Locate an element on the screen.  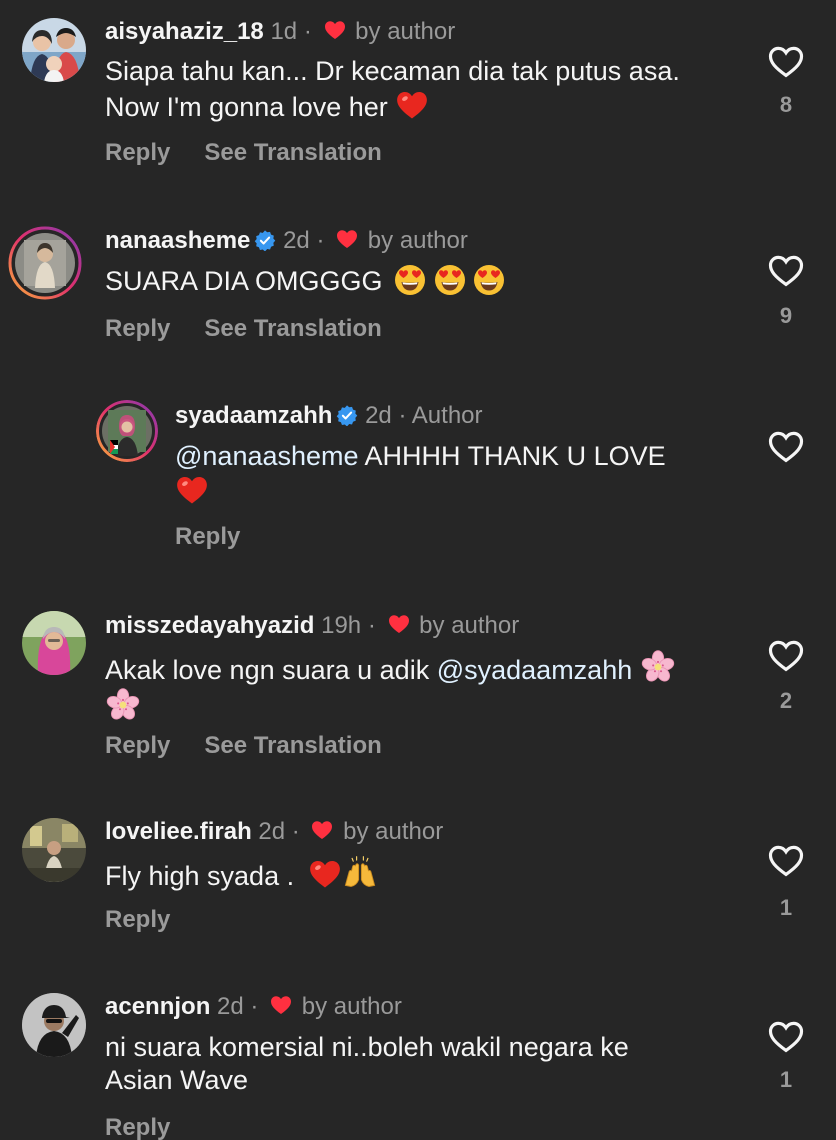
like-control: 9 is located at coordinates (786, 290).